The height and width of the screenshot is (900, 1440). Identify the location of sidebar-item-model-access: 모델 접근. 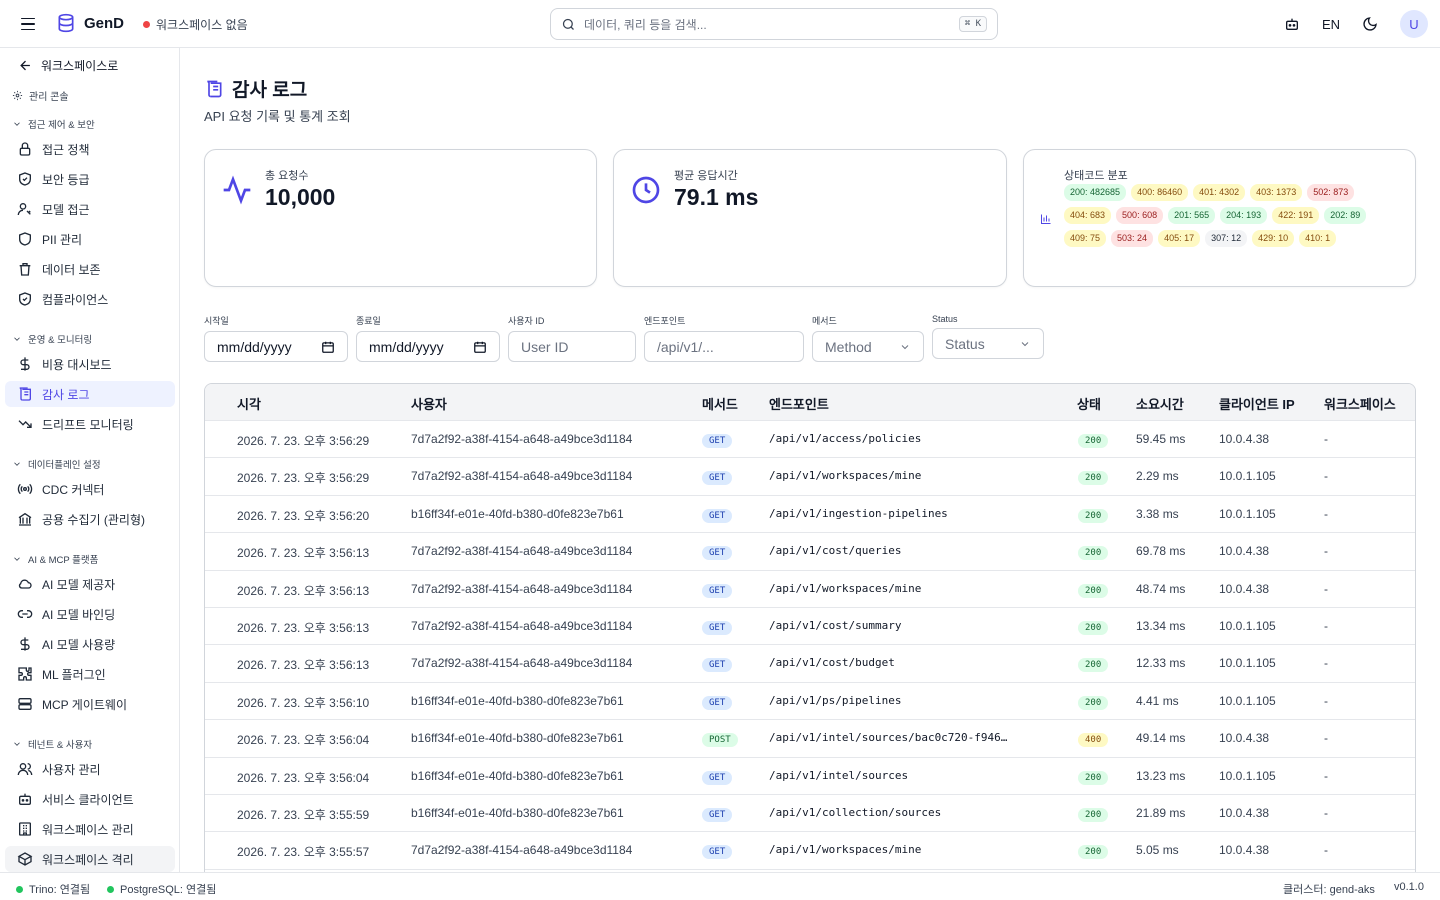
(90, 209).